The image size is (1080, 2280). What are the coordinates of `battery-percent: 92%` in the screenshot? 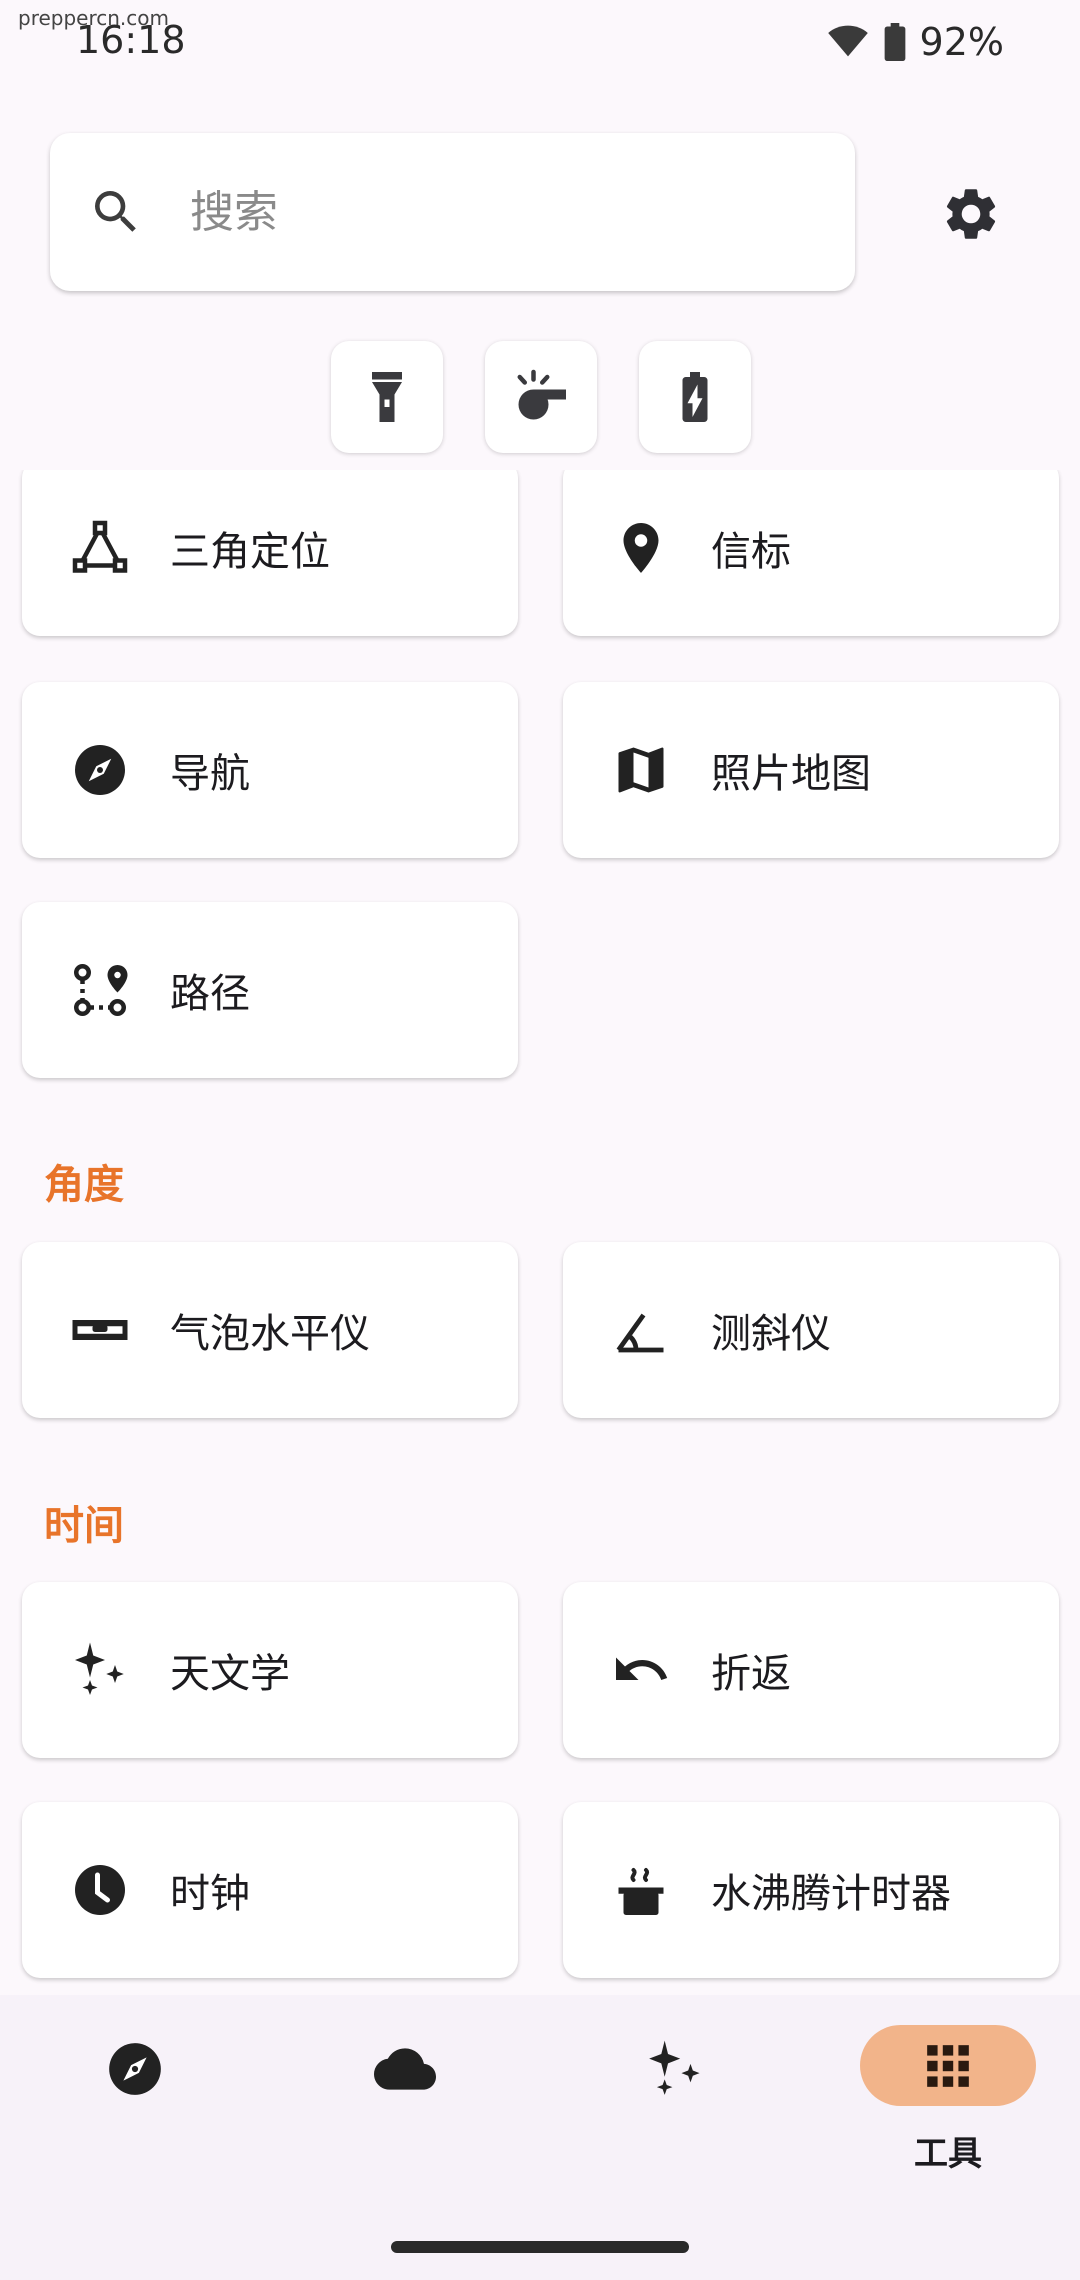 It's located at (961, 42).